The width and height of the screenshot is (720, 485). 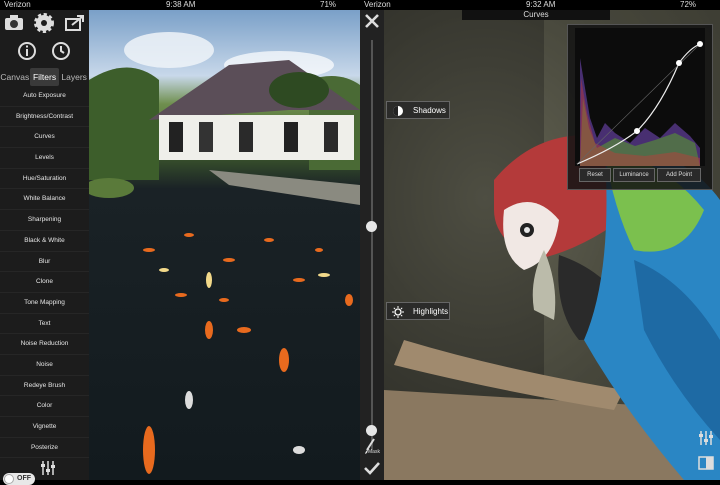 What do you see at coordinates (372, 468) in the screenshot?
I see `checkmark-icon` at bounding box center [372, 468].